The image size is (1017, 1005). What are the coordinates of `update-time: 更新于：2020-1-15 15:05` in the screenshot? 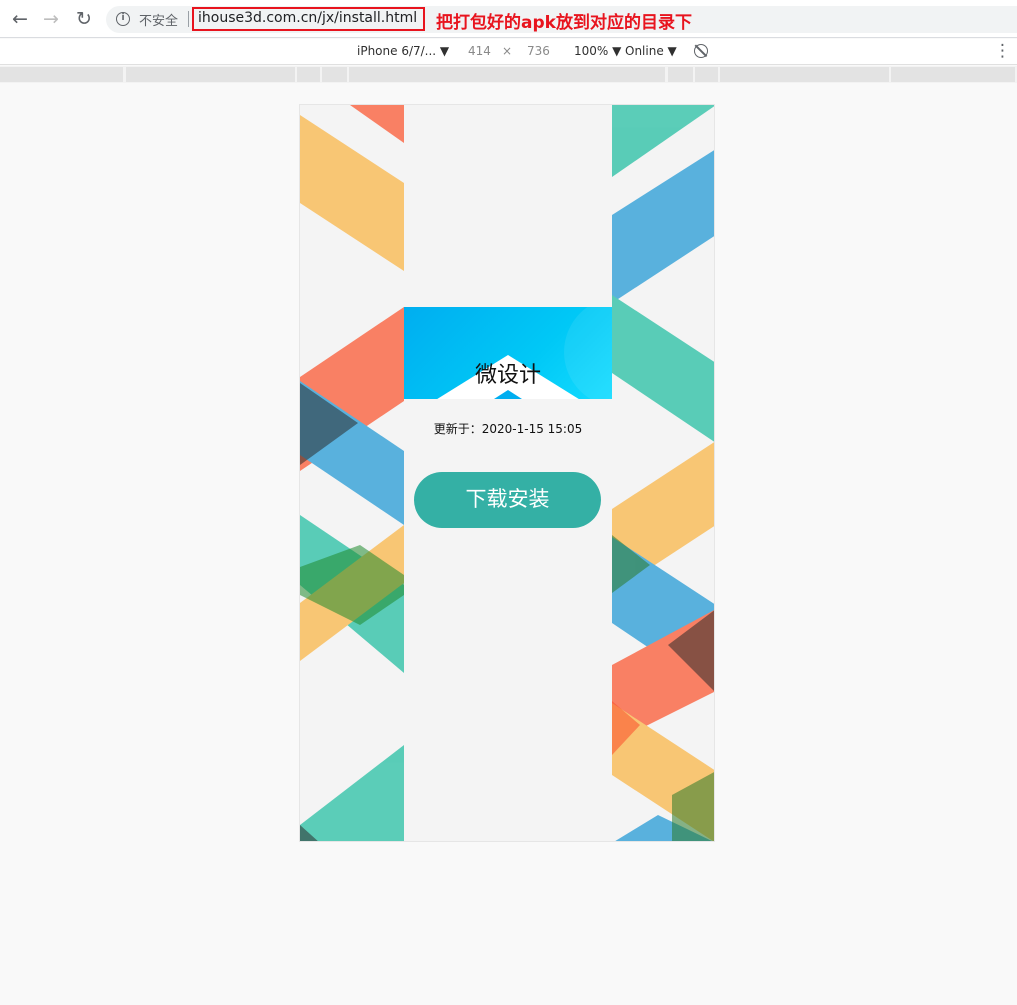 It's located at (508, 429).